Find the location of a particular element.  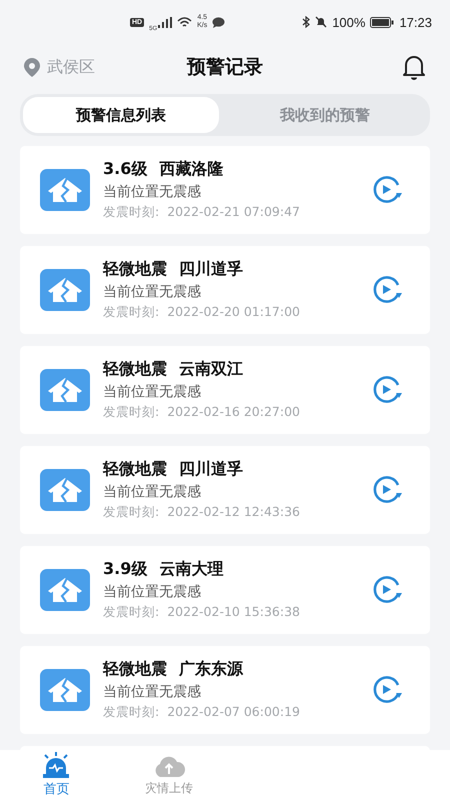

tab: 预警信息列表 is located at coordinates (121, 115).